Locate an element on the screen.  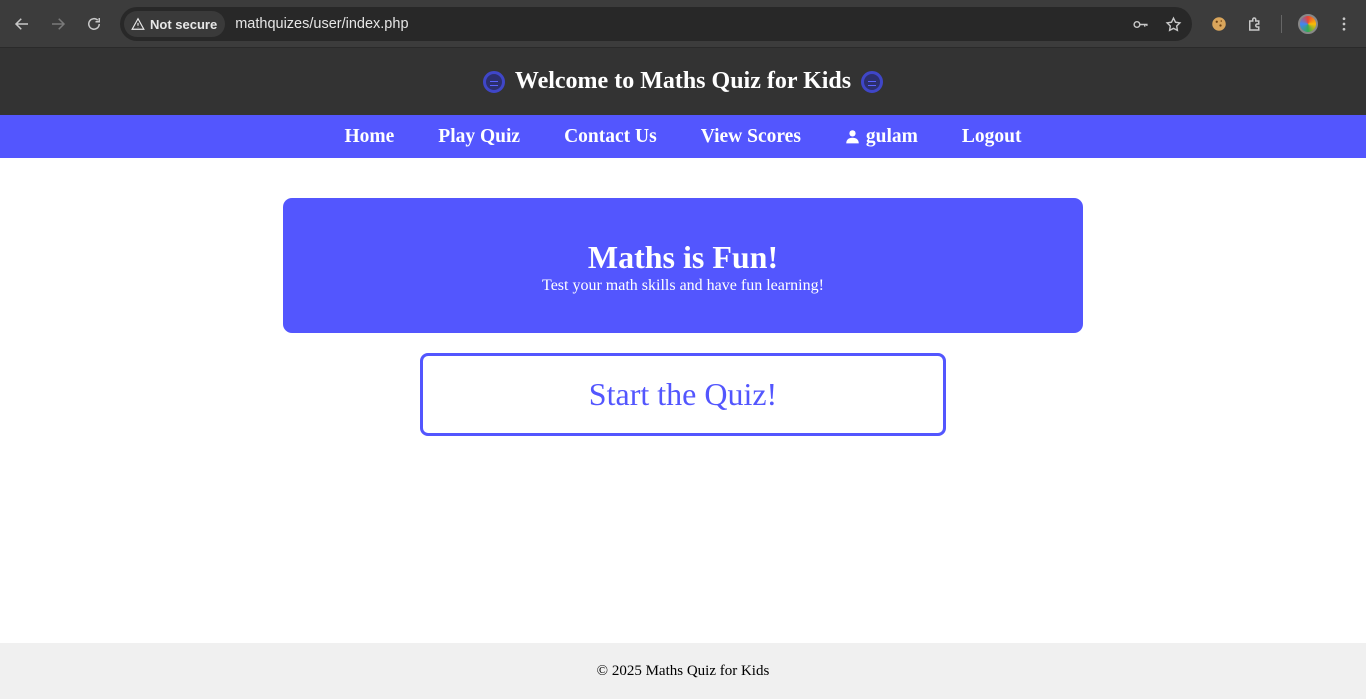
nav-label: Contact Us is located at coordinates (610, 136).